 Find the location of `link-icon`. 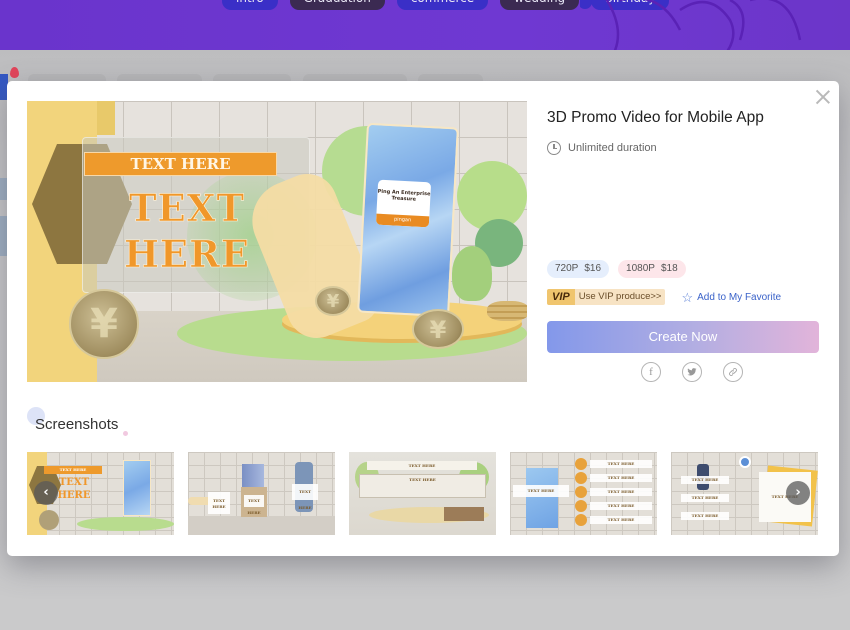

link-icon is located at coordinates (733, 372).